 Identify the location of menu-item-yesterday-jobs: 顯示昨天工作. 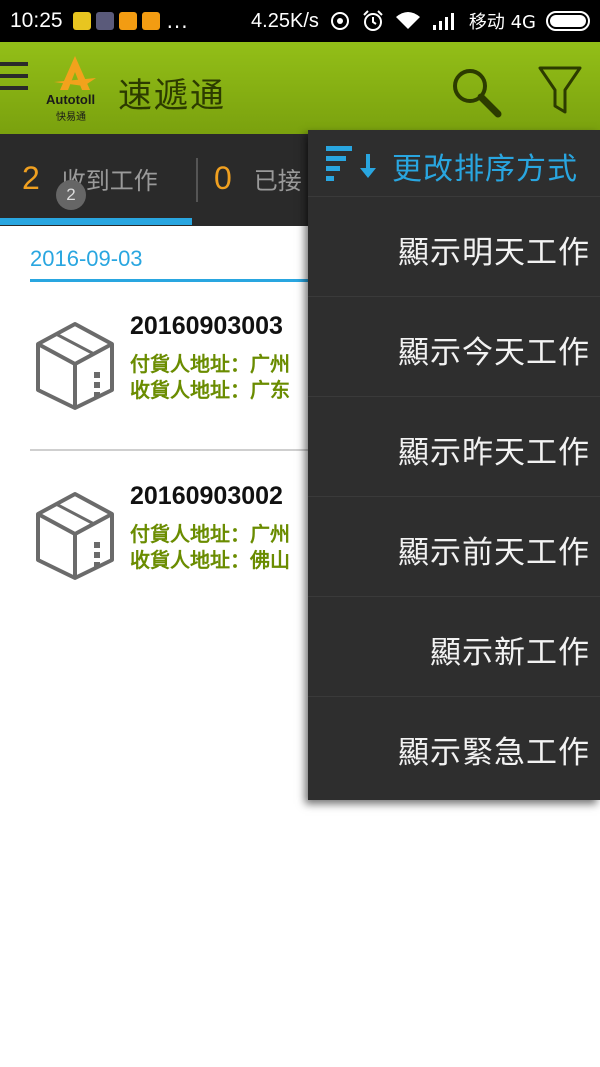
(454, 446).